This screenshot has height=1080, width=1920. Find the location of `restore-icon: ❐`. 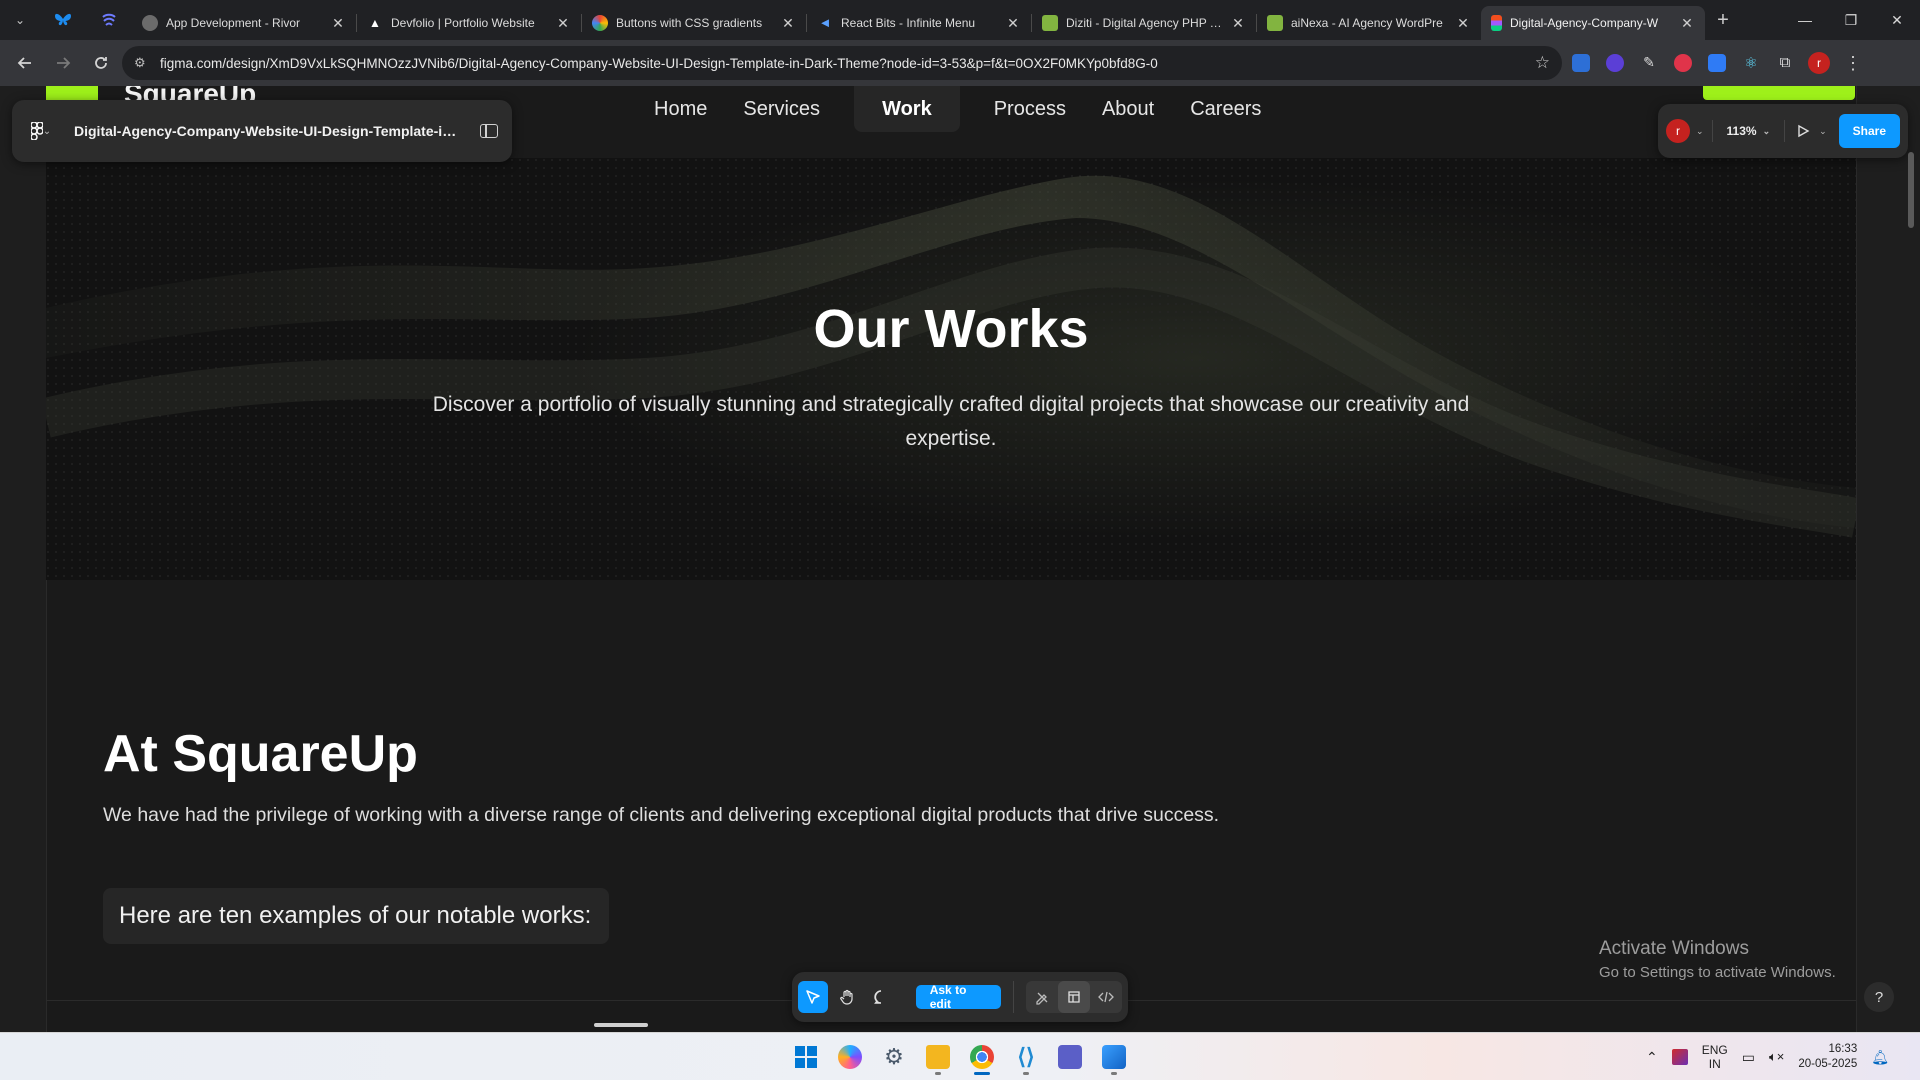

restore-icon: ❐ is located at coordinates (1851, 20).